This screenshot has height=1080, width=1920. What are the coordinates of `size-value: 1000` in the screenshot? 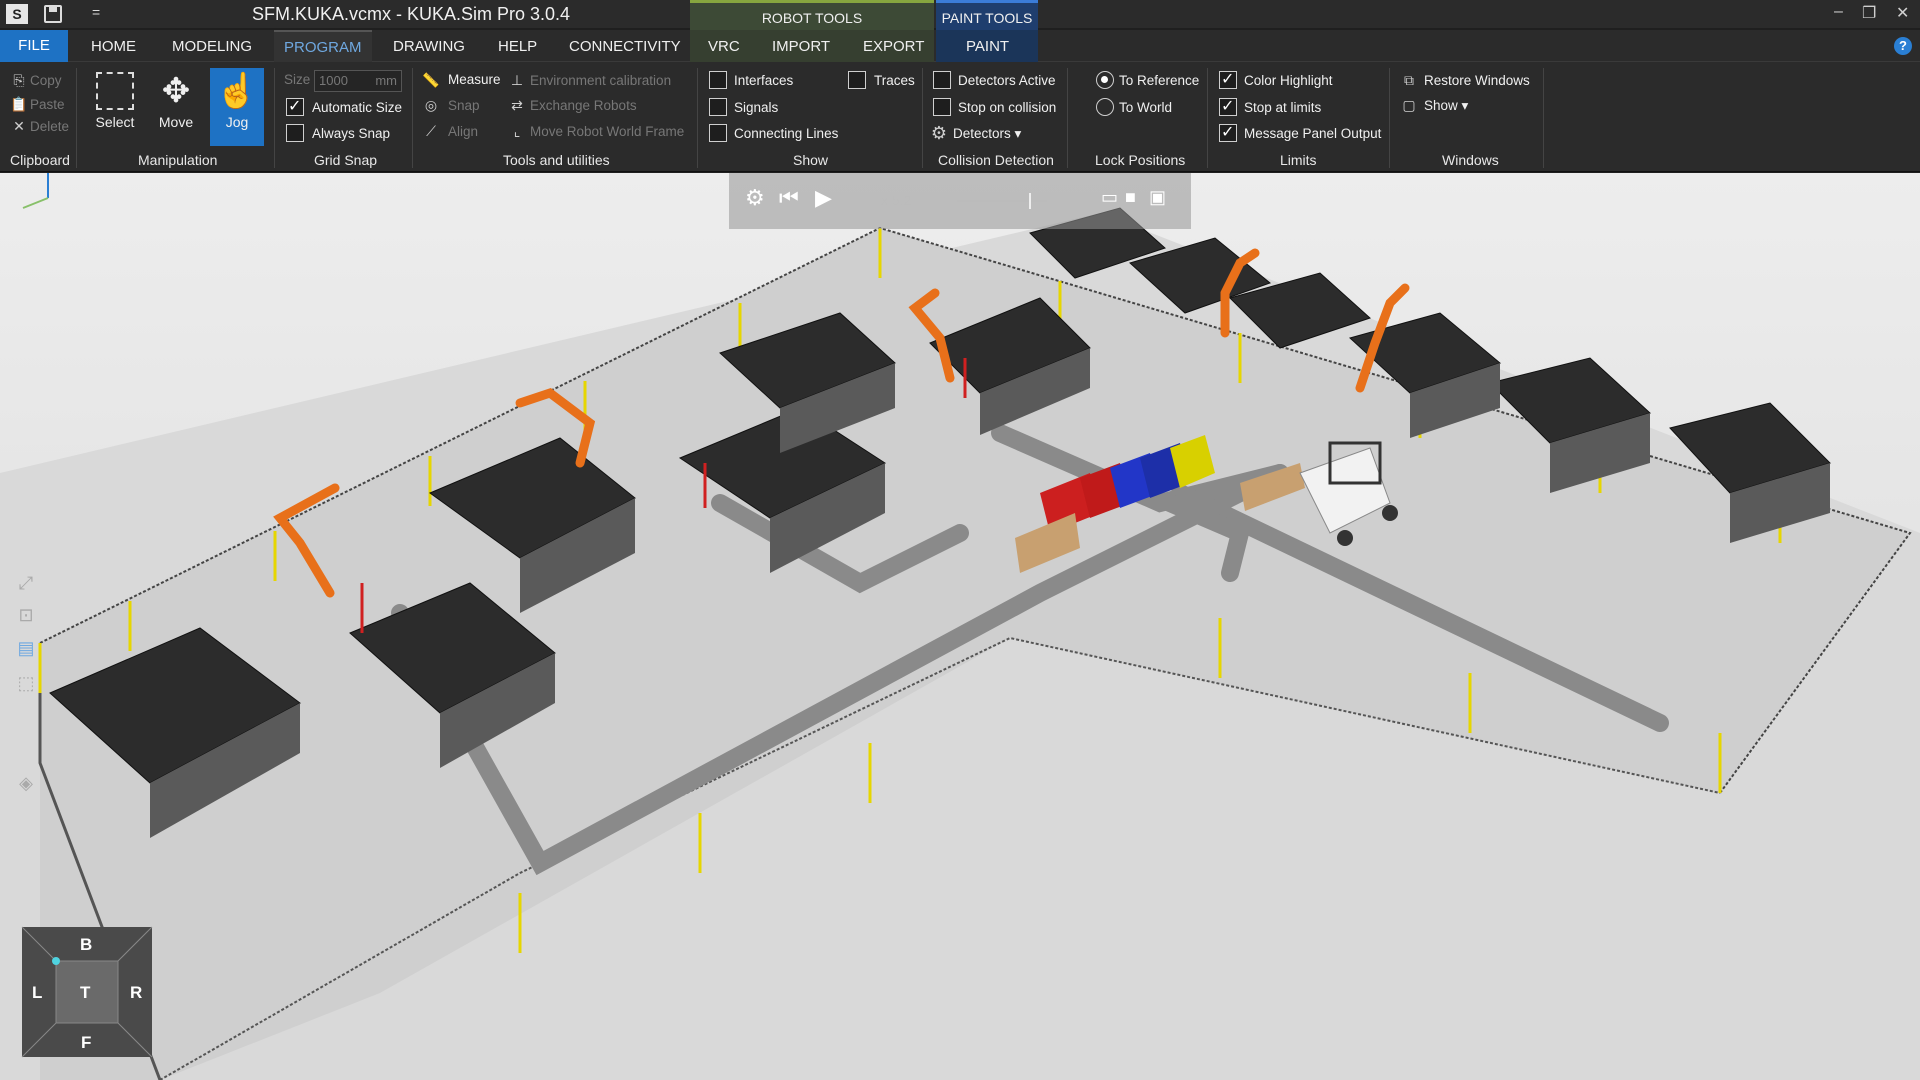 It's located at (333, 80).